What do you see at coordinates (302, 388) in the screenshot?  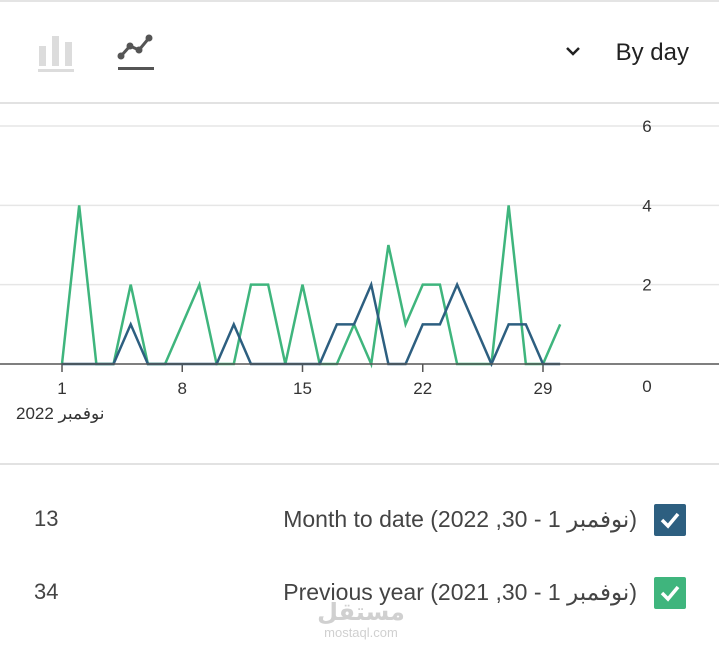 I see `x-tick-label: 15` at bounding box center [302, 388].